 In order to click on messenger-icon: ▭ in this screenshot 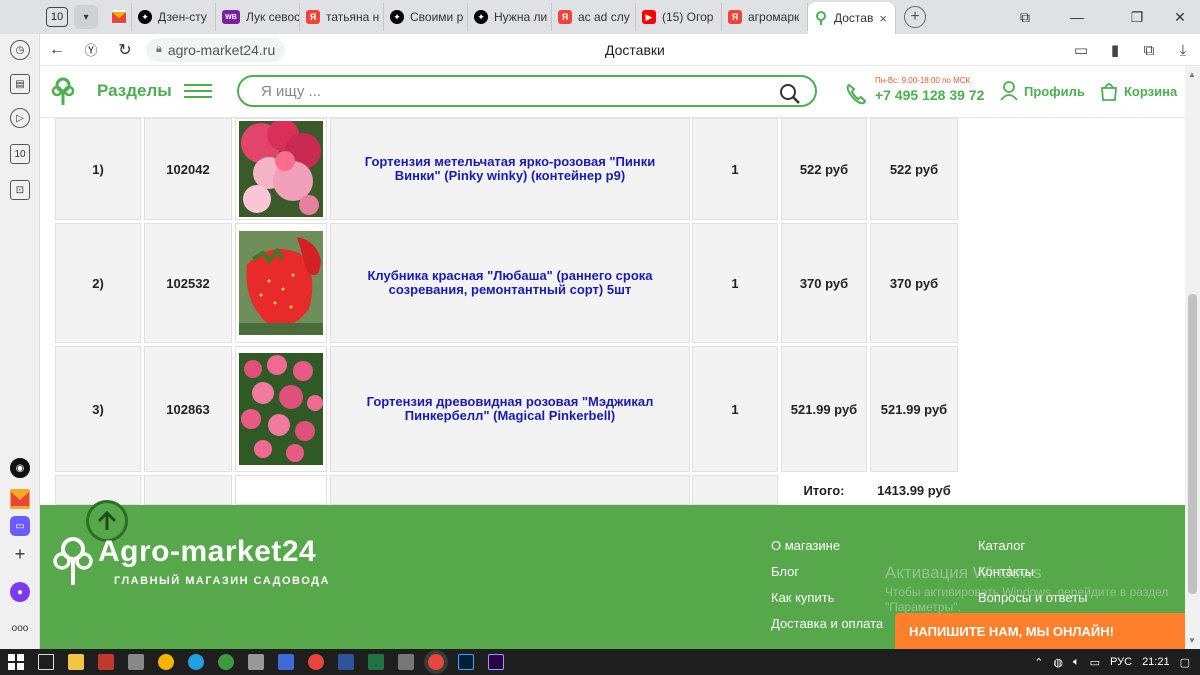, I will do `click(20, 526)`.